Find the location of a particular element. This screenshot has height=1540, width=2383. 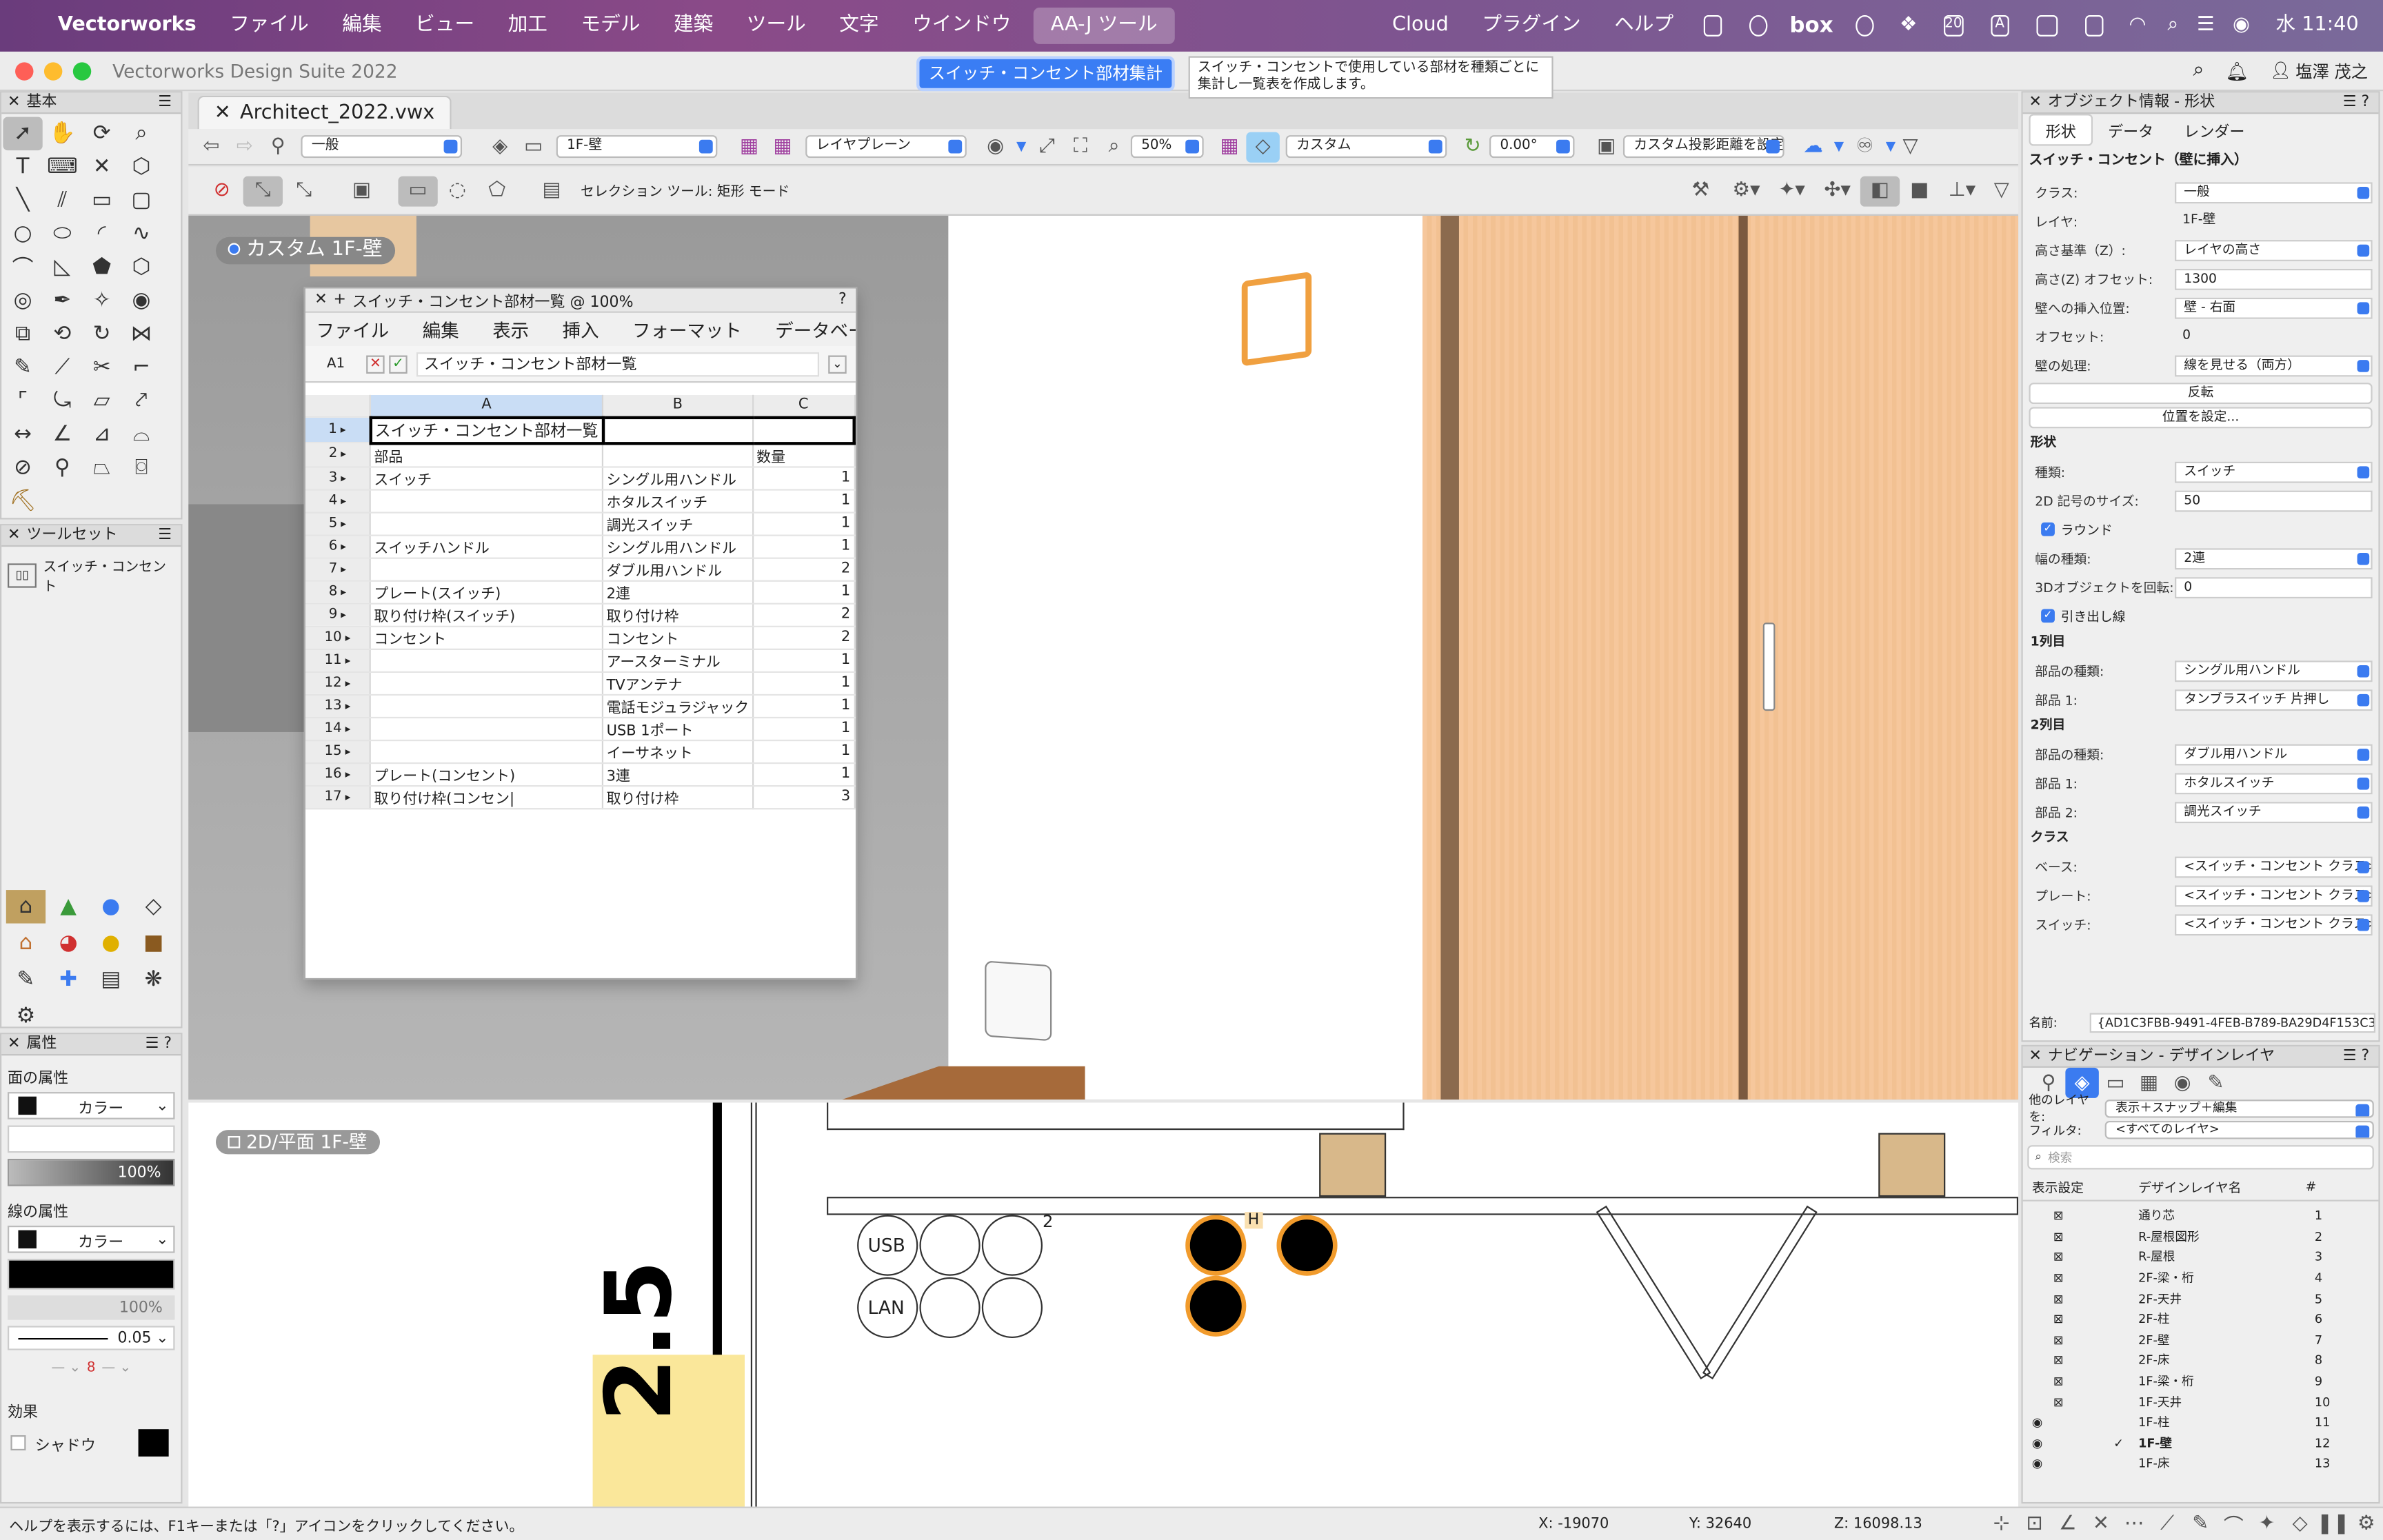

gear-icon: ⚙ is located at coordinates (26, 1017).